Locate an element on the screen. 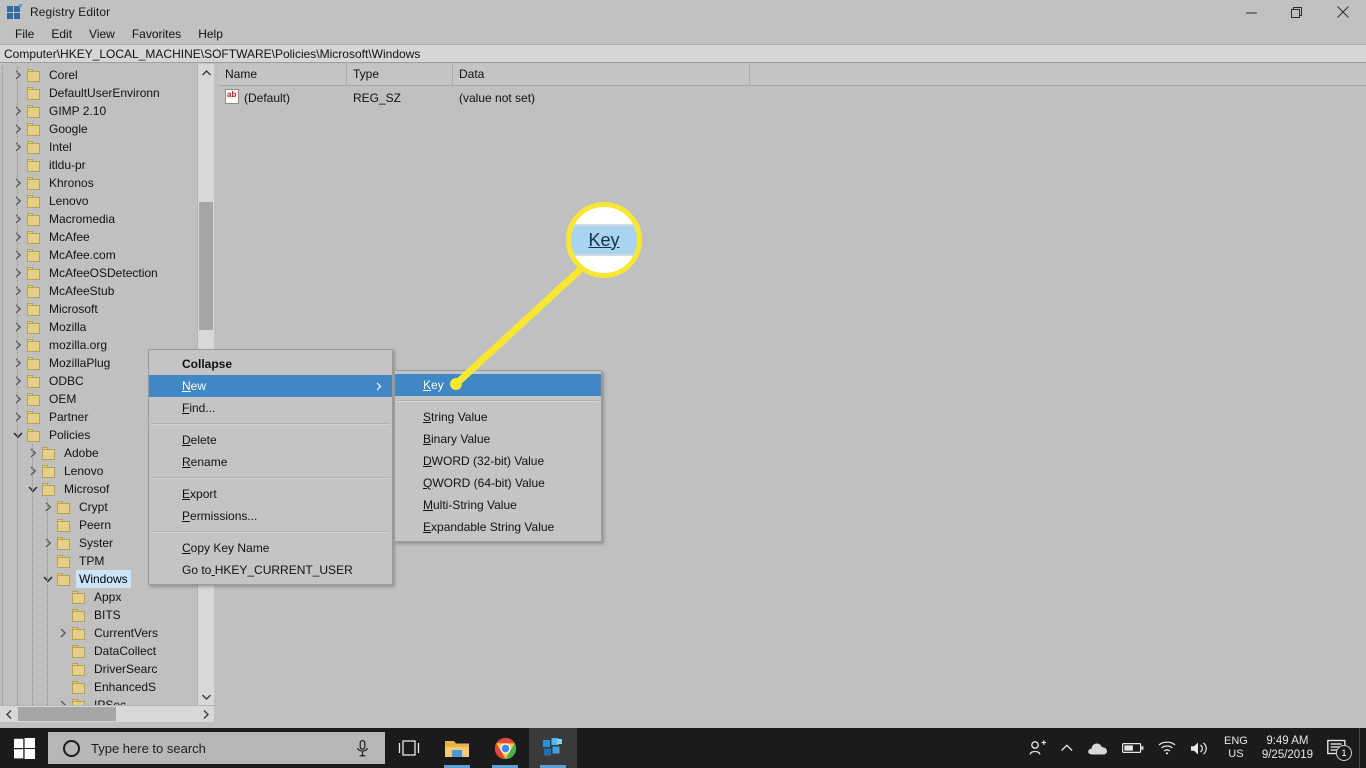  tree-item: EnhancedS is located at coordinates (98, 687).